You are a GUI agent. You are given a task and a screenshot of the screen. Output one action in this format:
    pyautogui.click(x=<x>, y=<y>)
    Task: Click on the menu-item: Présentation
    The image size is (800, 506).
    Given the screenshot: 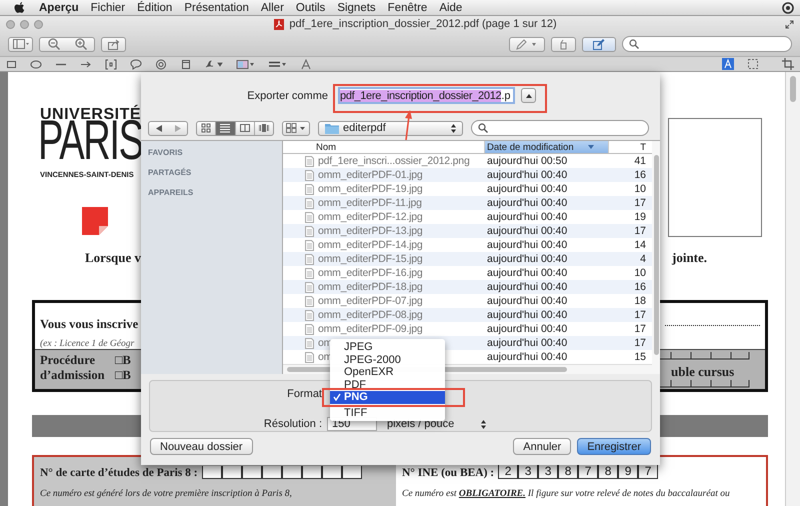 What is the action you would take?
    pyautogui.click(x=216, y=8)
    